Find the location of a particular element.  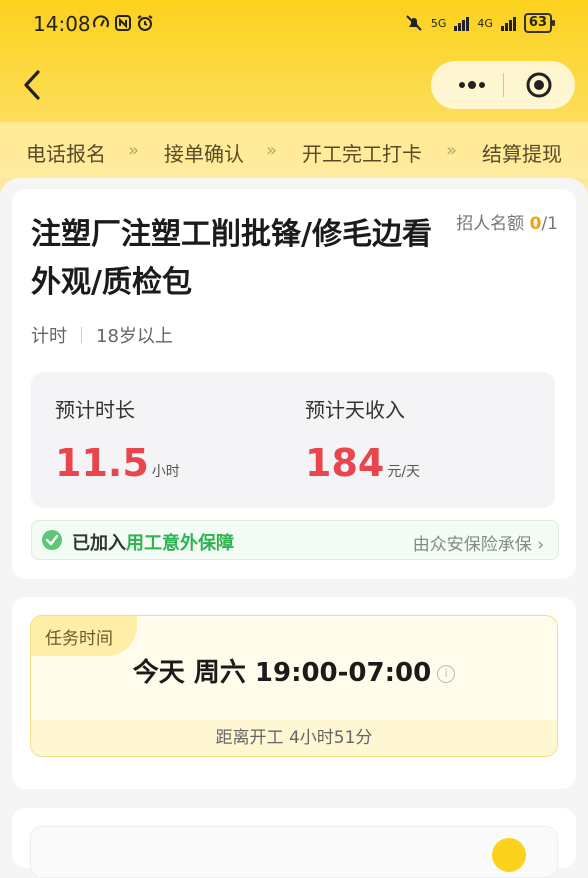

step-checkin: 开工完工打卡 is located at coordinates (362, 154).